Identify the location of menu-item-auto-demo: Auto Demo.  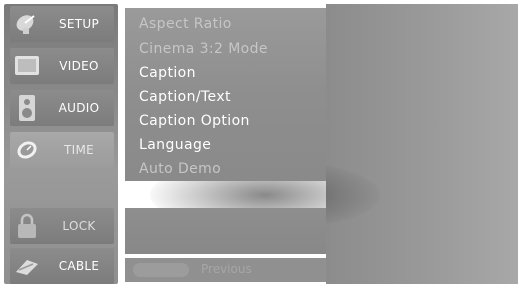
(180, 169).